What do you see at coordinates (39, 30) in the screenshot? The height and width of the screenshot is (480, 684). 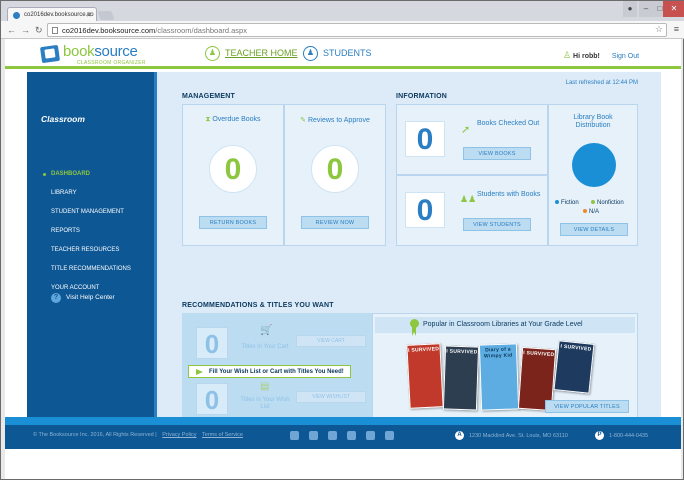 I see `reload-icon: ↻` at bounding box center [39, 30].